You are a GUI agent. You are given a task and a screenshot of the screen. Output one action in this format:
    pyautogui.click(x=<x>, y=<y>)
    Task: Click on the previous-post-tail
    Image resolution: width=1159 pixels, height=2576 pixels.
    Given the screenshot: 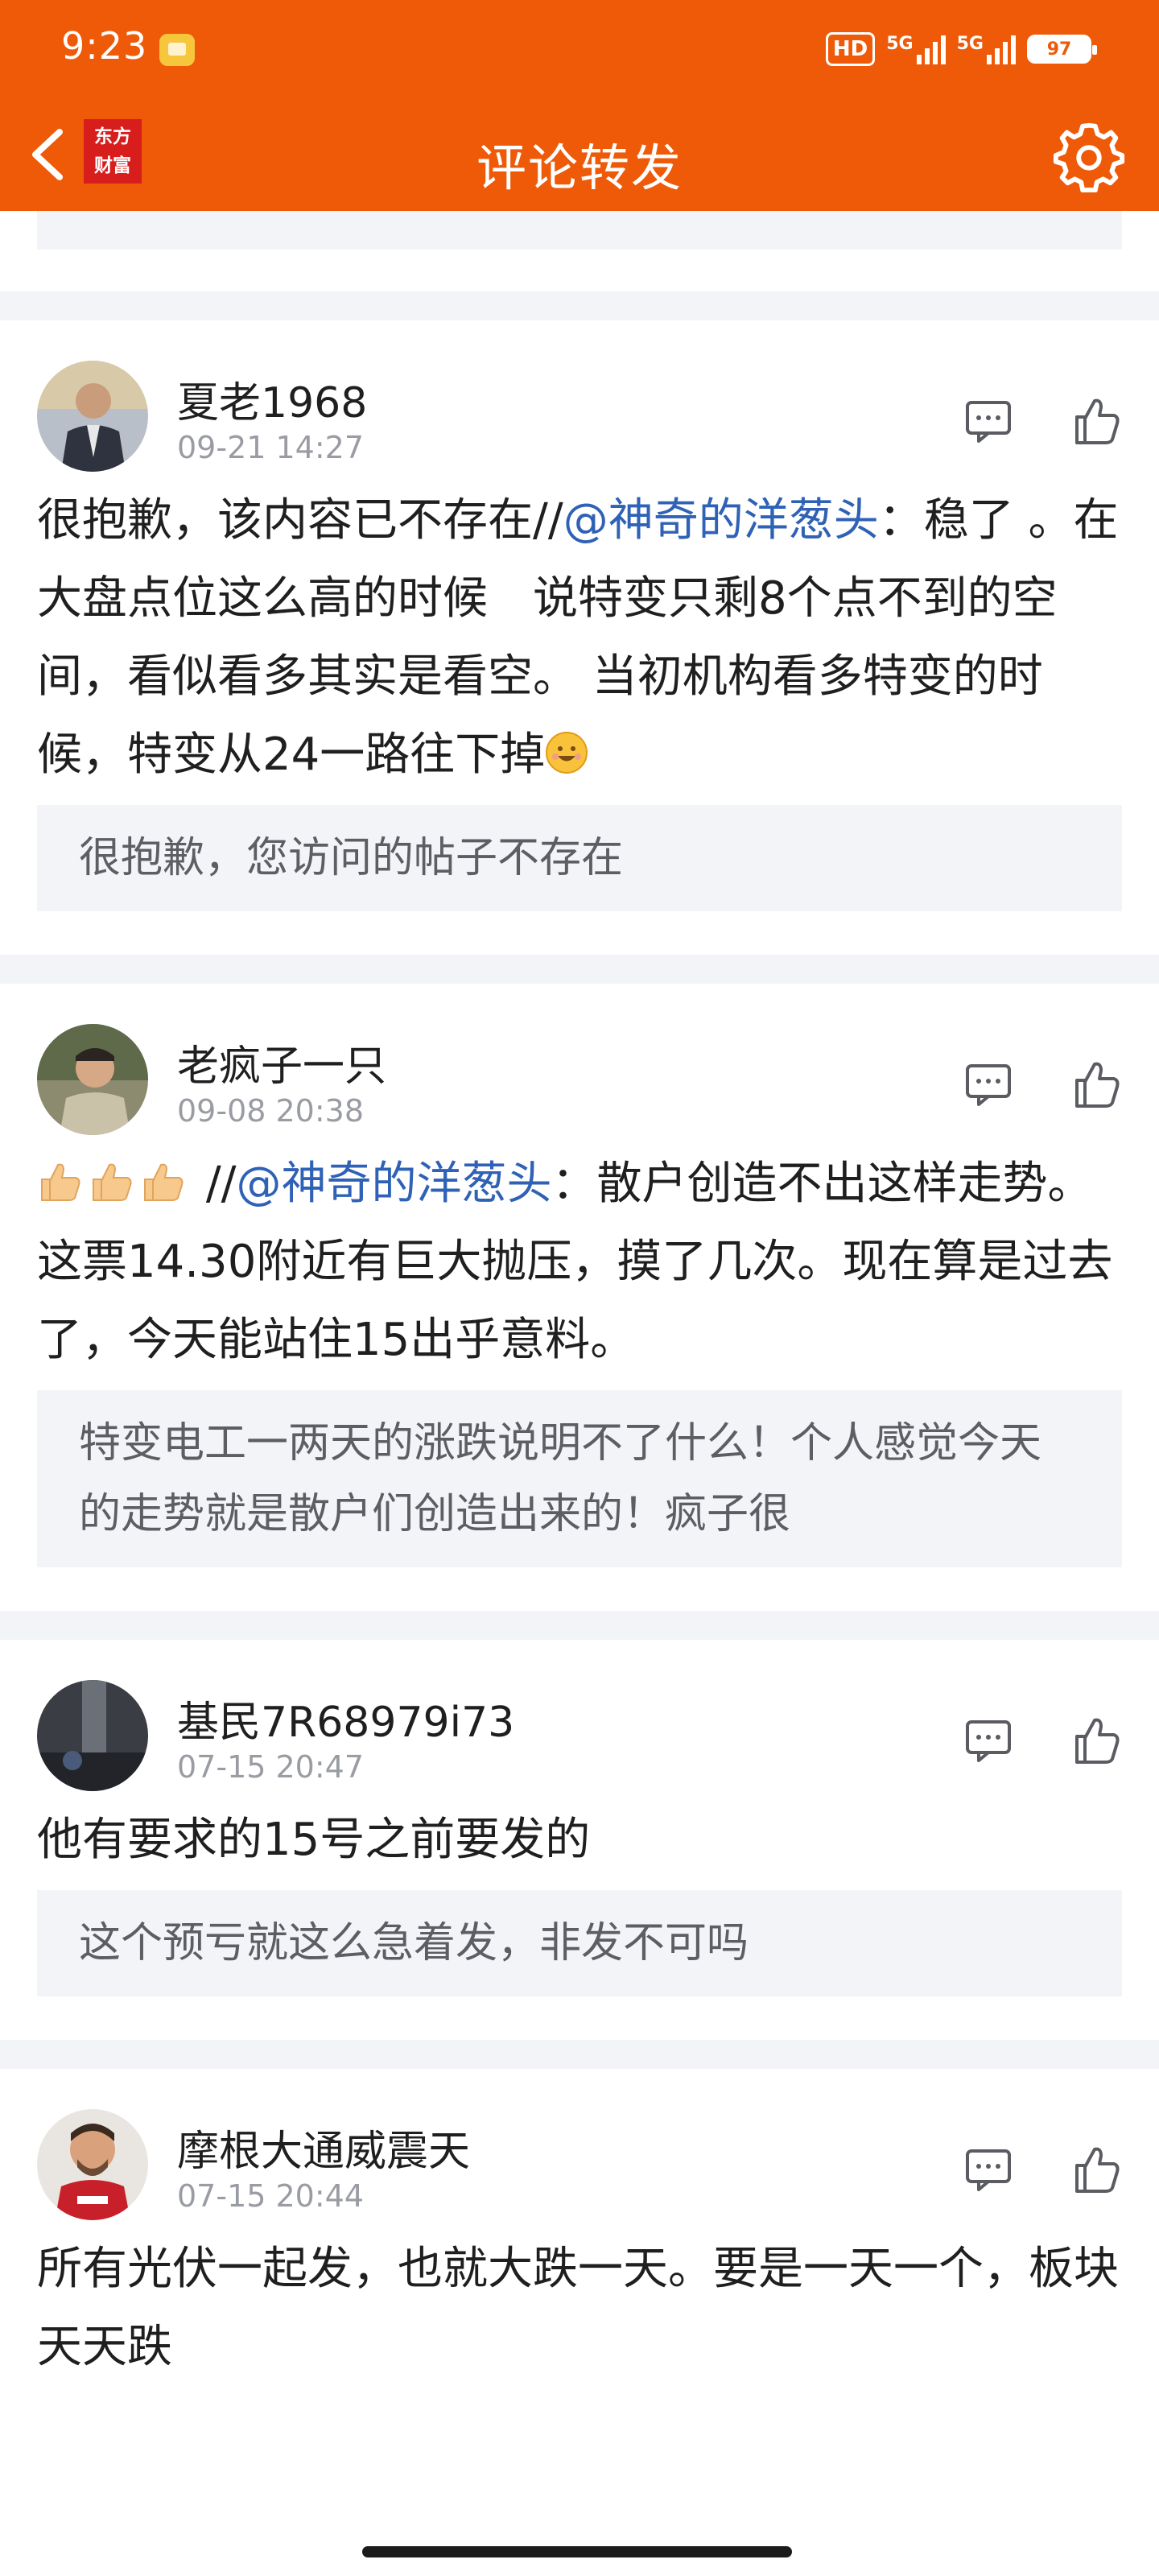 What is the action you would take?
    pyautogui.click(x=579, y=251)
    